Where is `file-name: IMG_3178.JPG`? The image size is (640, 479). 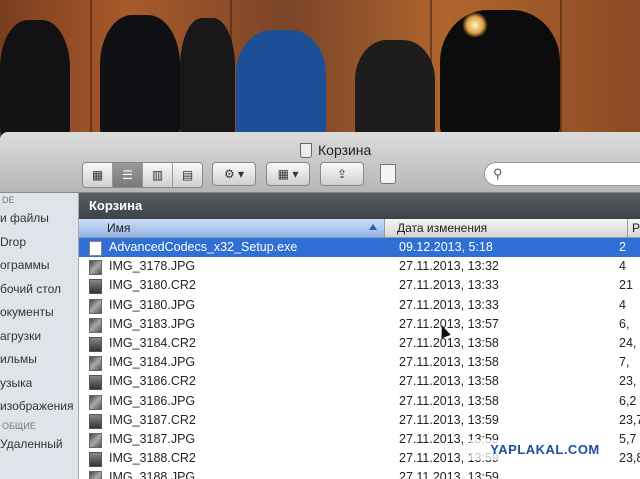
file-name: IMG_3178.JPG is located at coordinates (152, 266).